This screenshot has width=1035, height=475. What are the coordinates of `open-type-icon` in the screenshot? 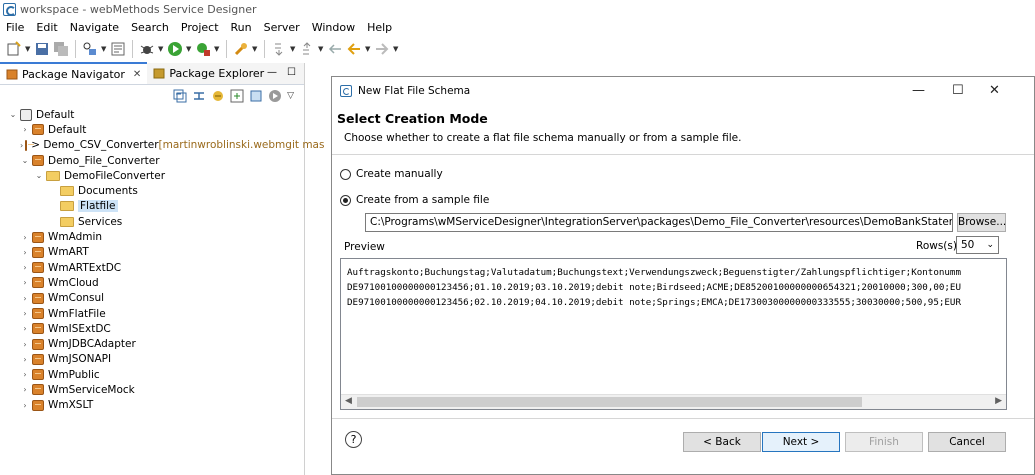 It's located at (118, 49).